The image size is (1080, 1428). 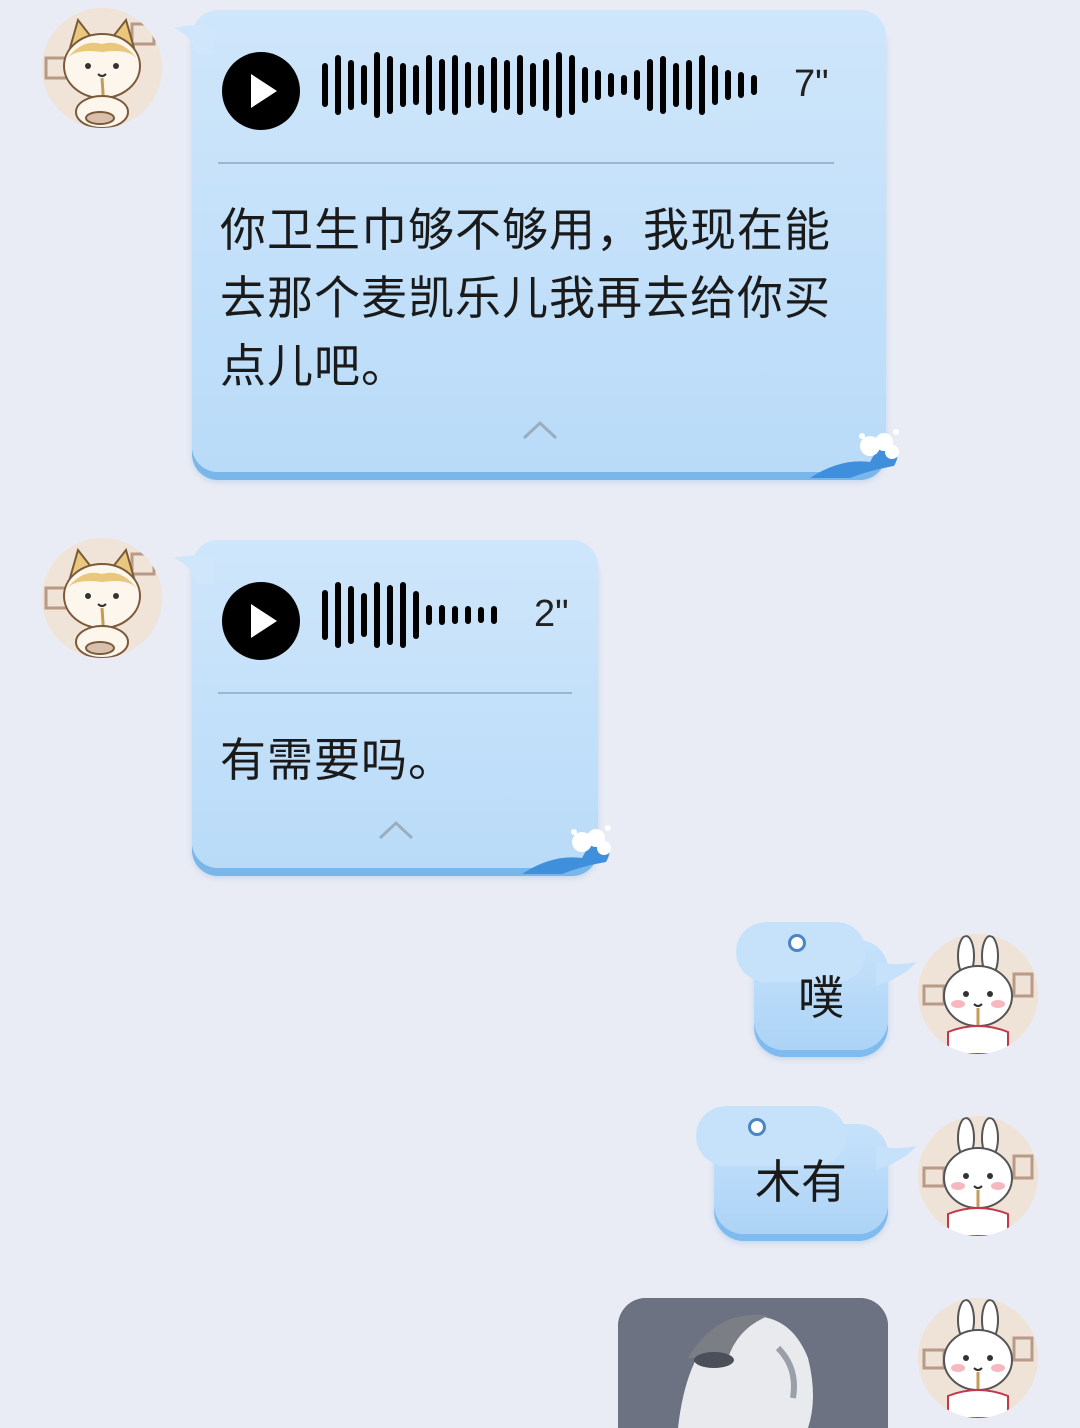 I want to click on outgoing-text-bubble: 噗, so click(x=826, y=986).